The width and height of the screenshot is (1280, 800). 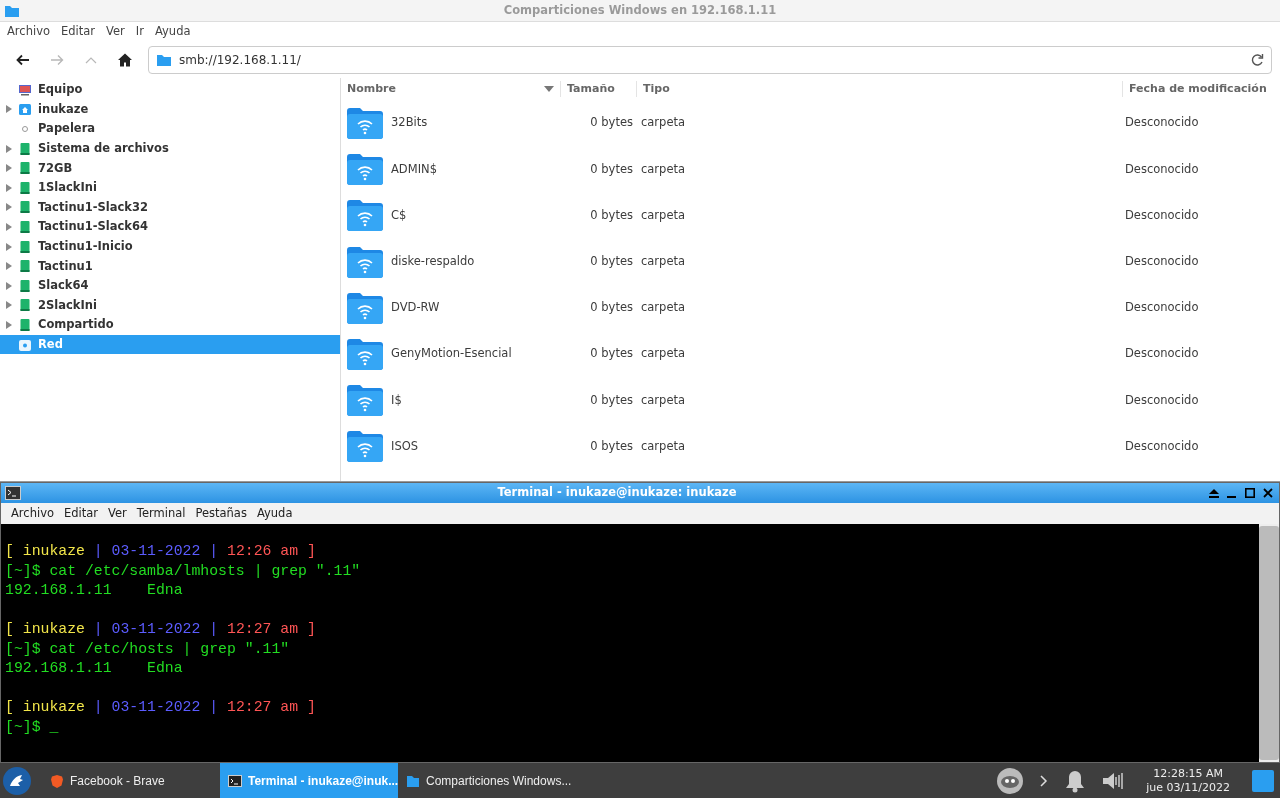 I want to click on terminal-line: 192.168.1.11 Edna, so click(x=94, y=668).